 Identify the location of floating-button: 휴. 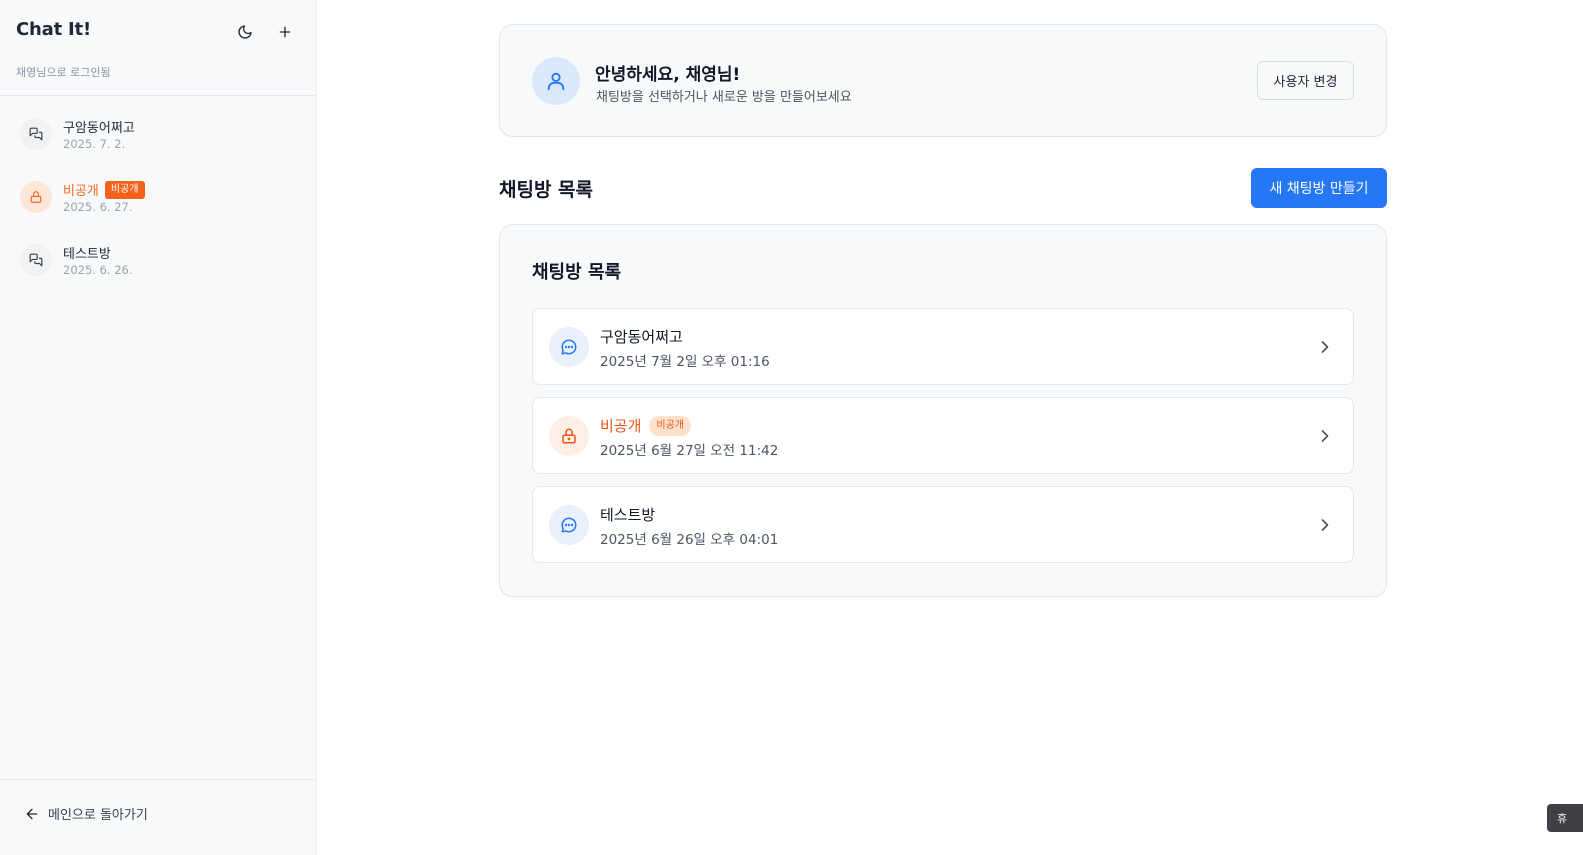
(1565, 818).